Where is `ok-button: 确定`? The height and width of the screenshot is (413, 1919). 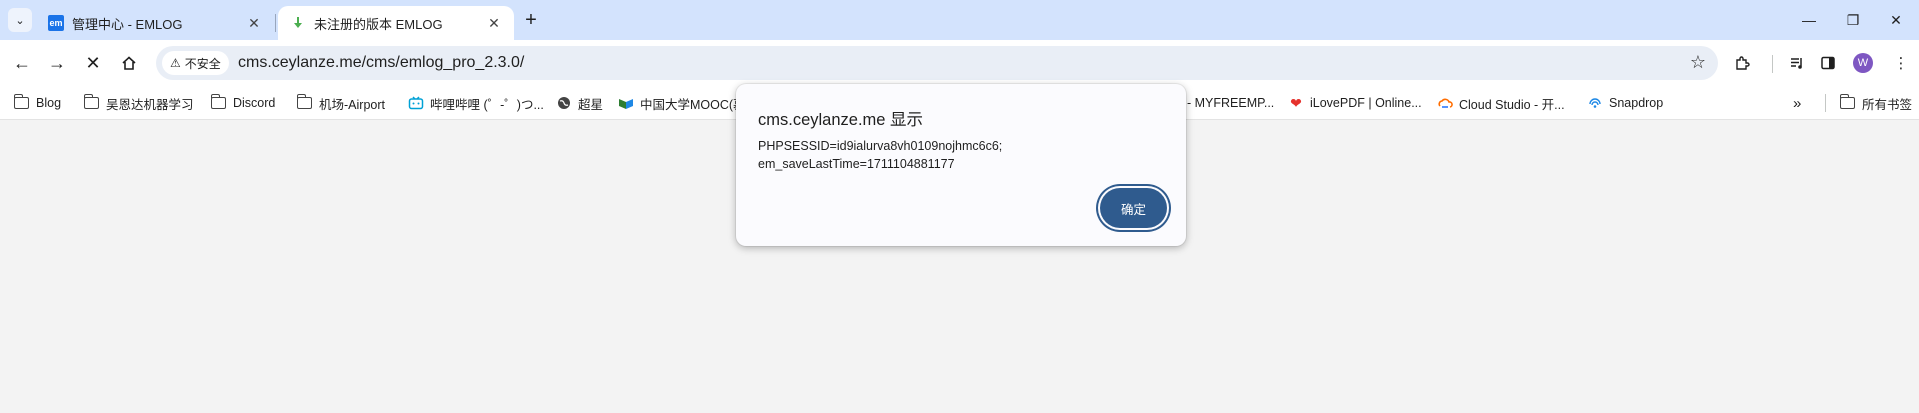 ok-button: 确定 is located at coordinates (1133, 208).